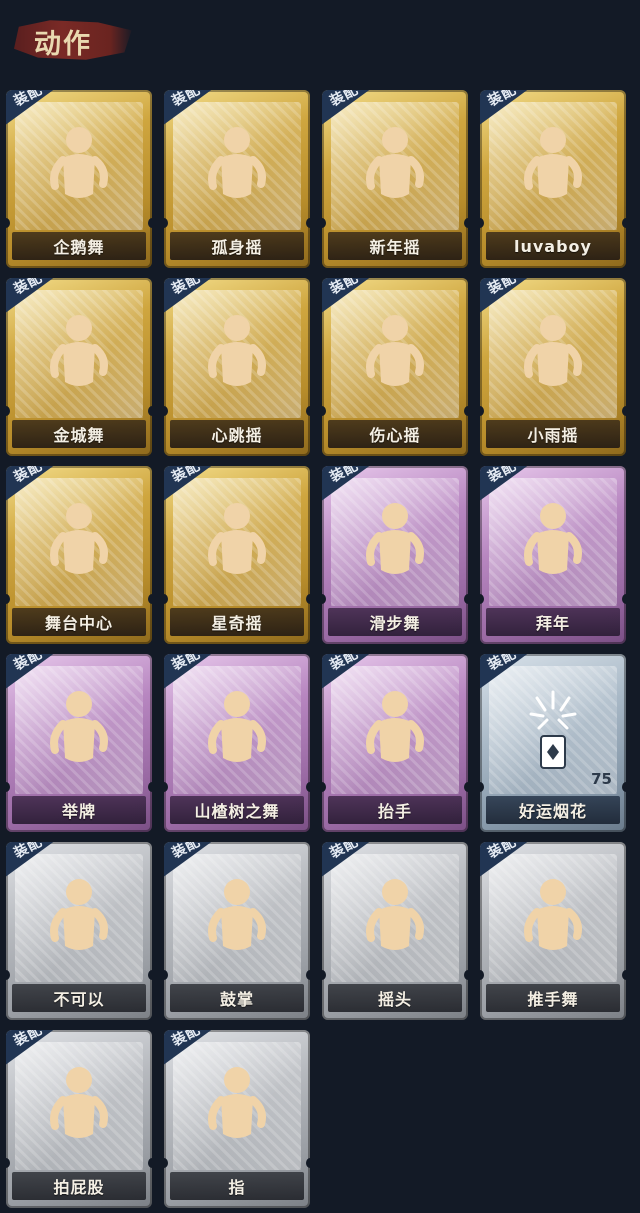 This screenshot has width=640, height=1213. Describe the element at coordinates (601, 779) in the screenshot. I see `item-count: 75` at that location.